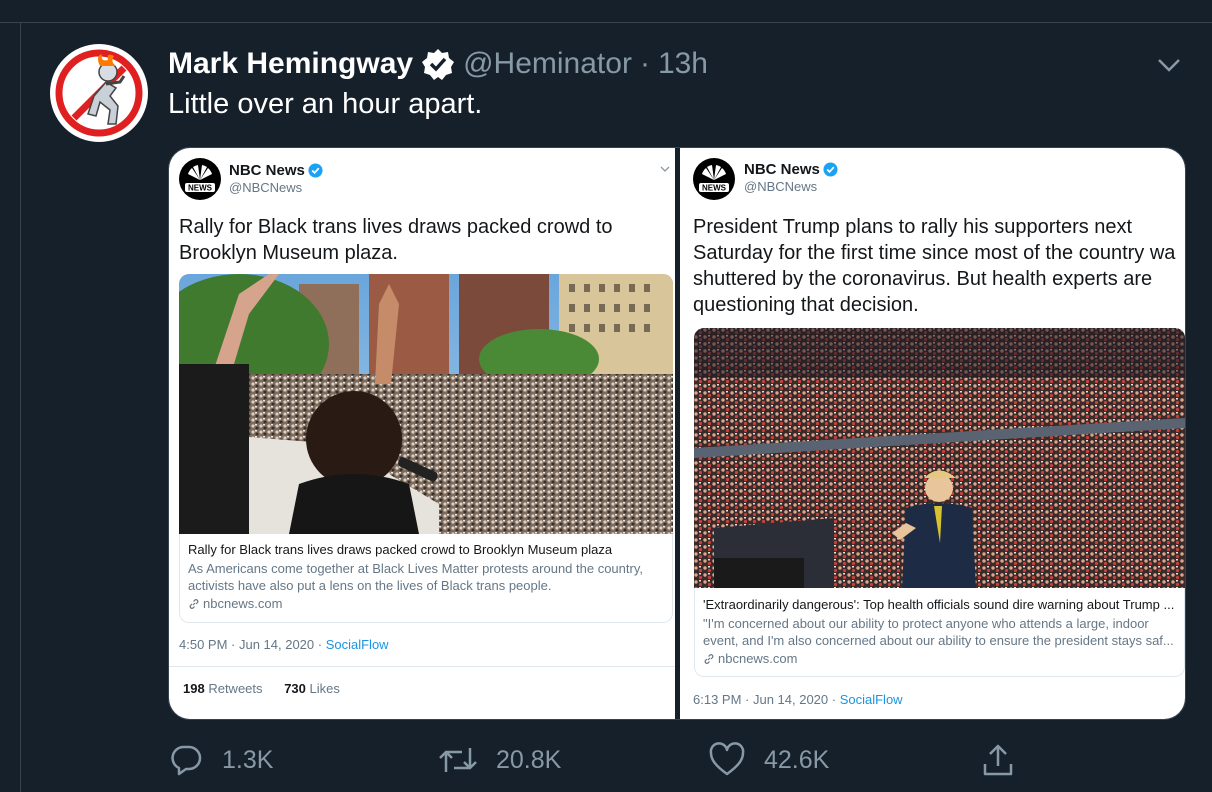 The width and height of the screenshot is (1212, 792). I want to click on previous-tweet-divider, so click(606, 11).